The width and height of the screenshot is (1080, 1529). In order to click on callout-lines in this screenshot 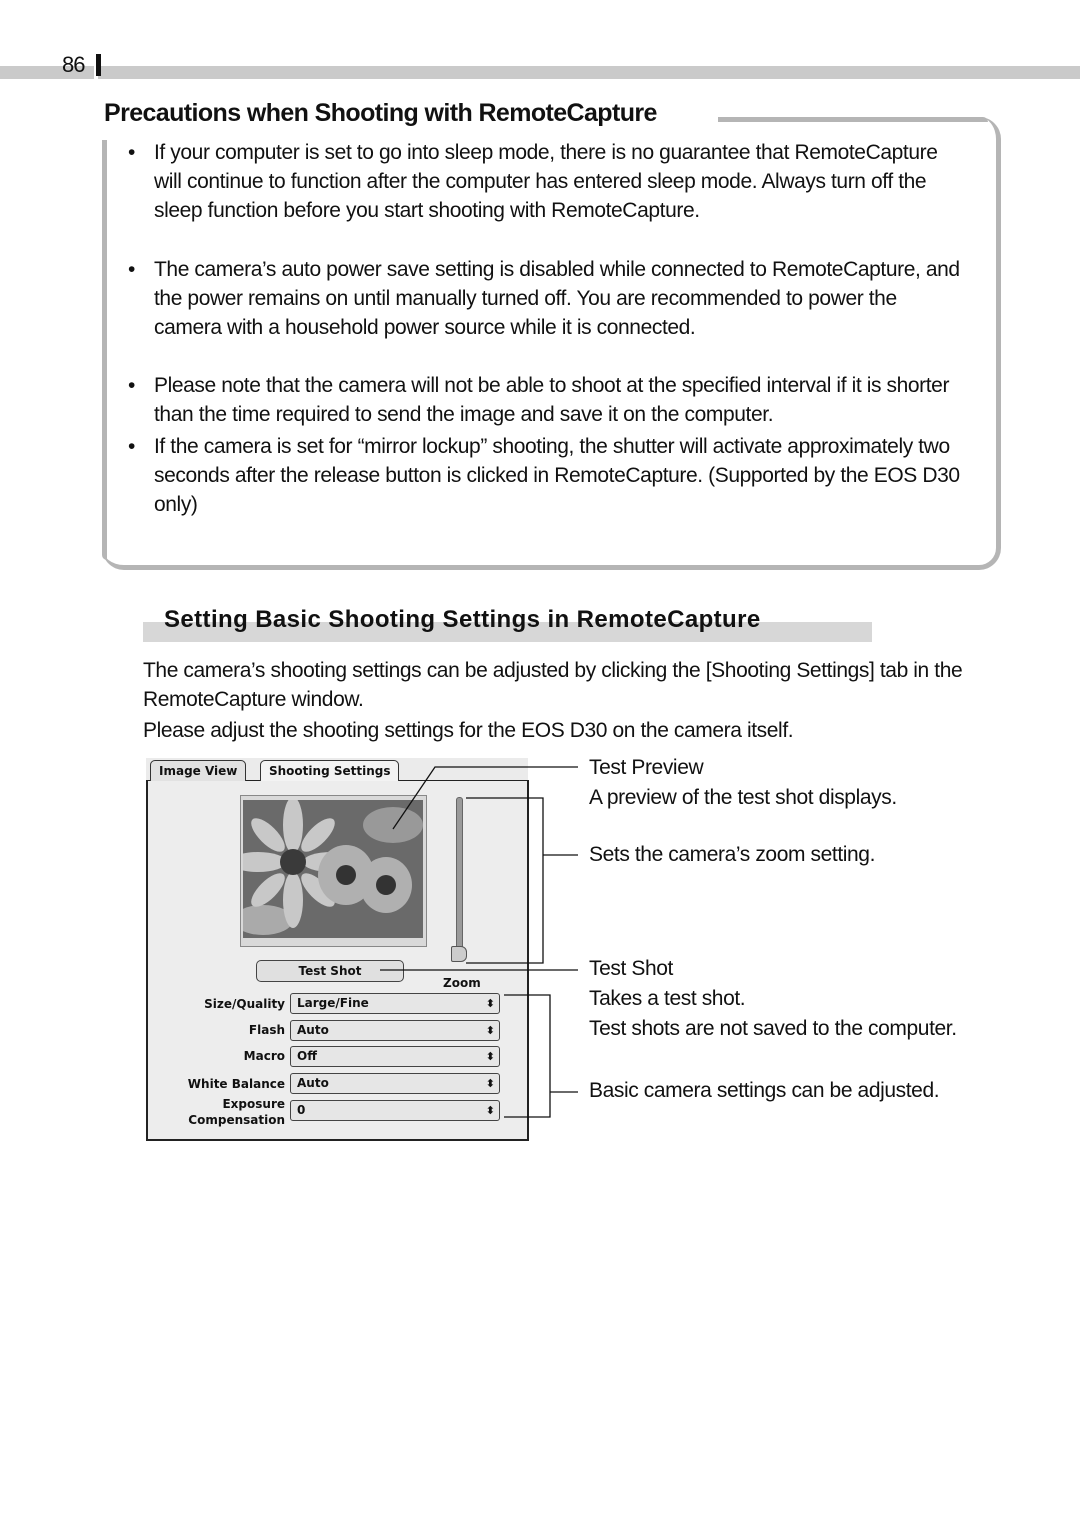, I will do `click(479, 942)`.